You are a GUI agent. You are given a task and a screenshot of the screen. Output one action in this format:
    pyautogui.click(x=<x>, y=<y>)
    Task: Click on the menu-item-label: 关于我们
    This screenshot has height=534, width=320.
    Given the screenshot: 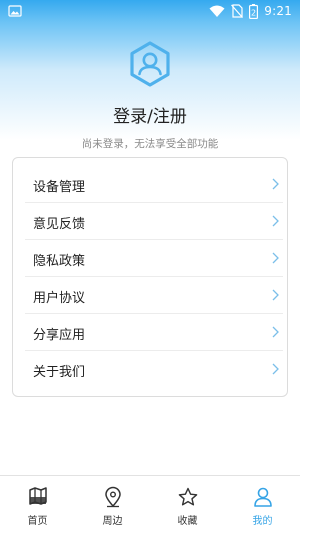 What is the action you would take?
    pyautogui.click(x=59, y=372)
    